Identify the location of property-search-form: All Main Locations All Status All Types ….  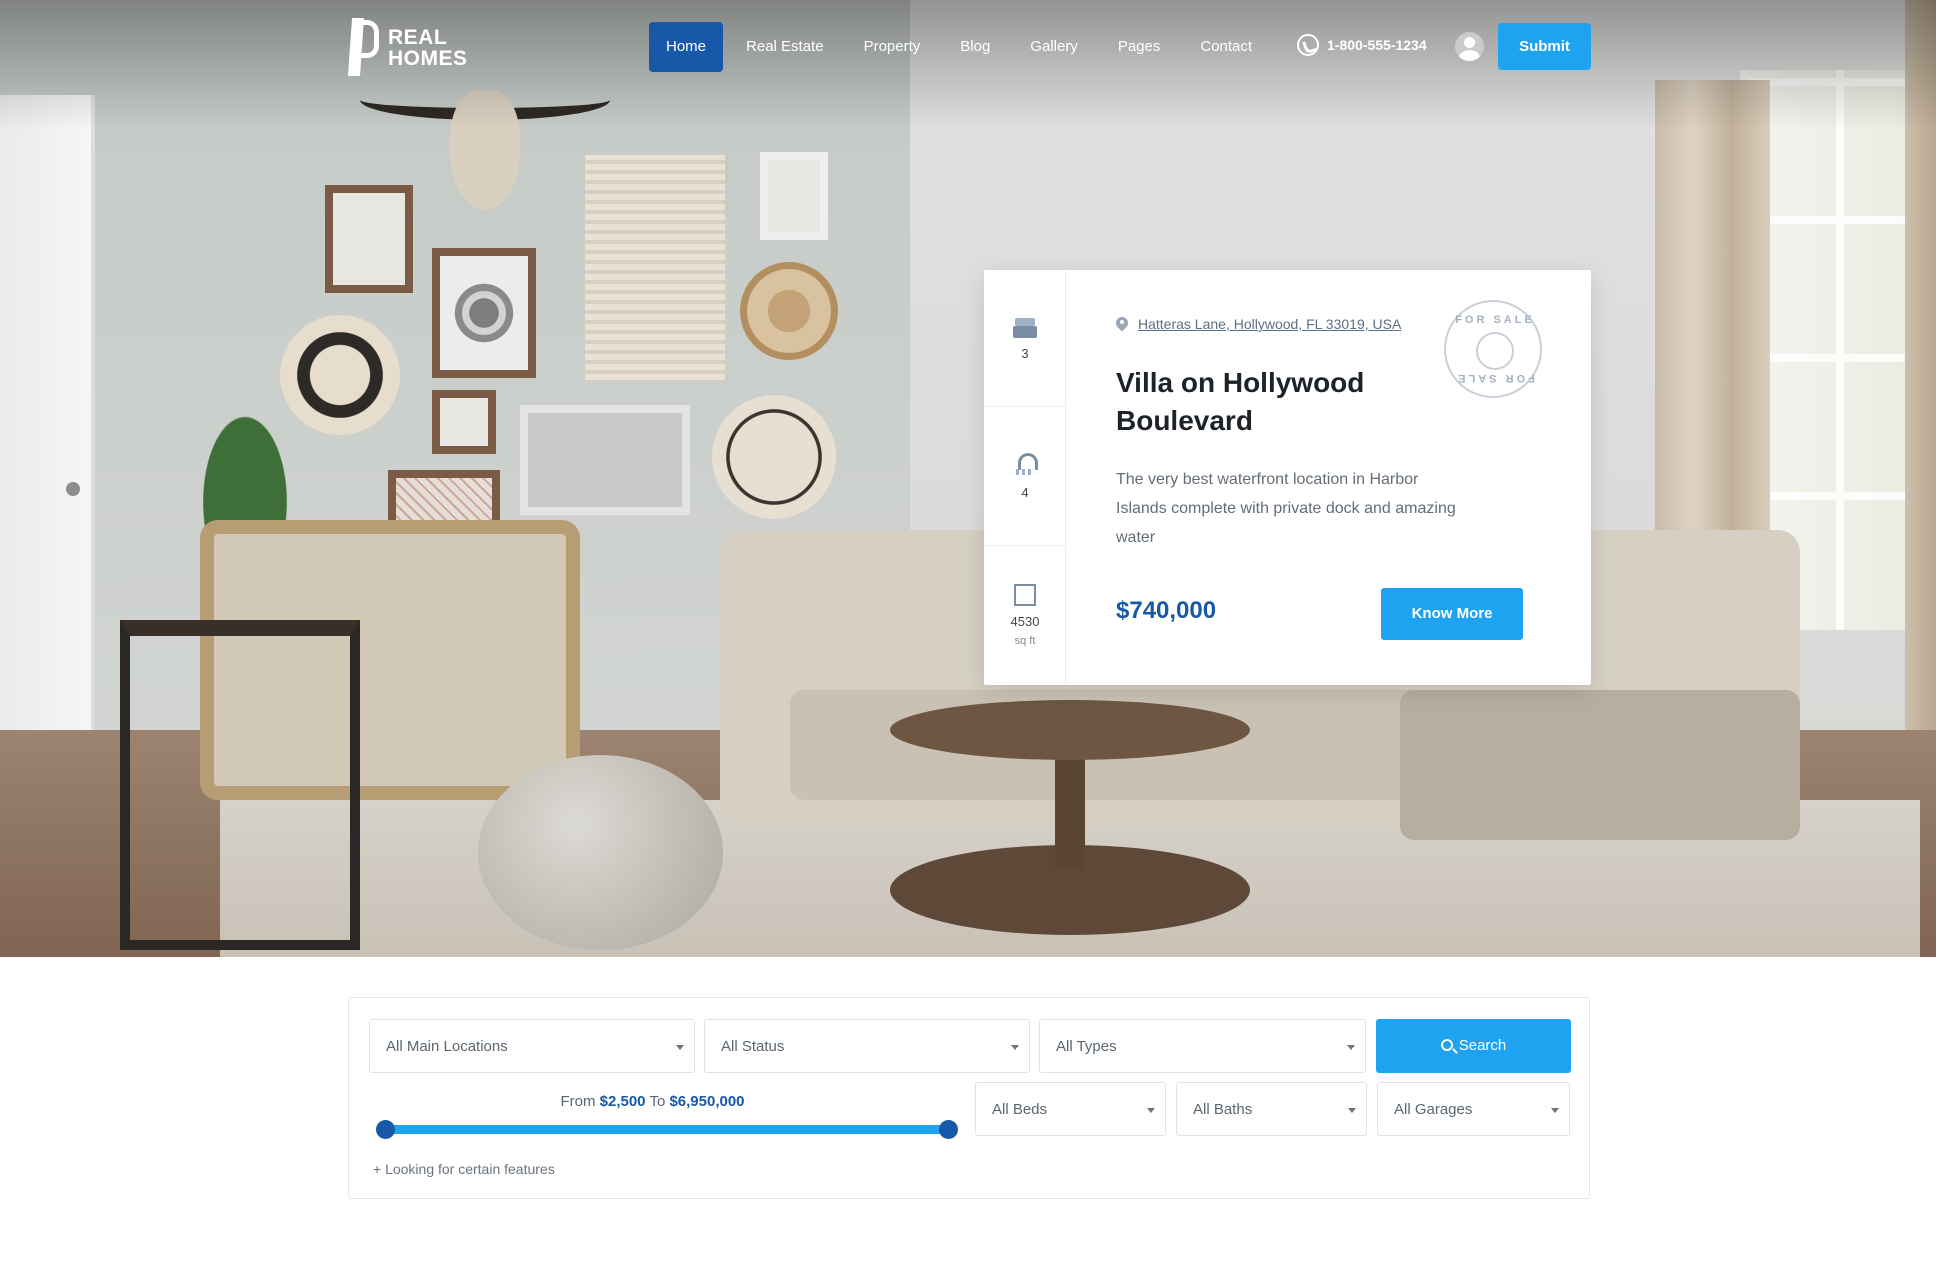
(969, 1098).